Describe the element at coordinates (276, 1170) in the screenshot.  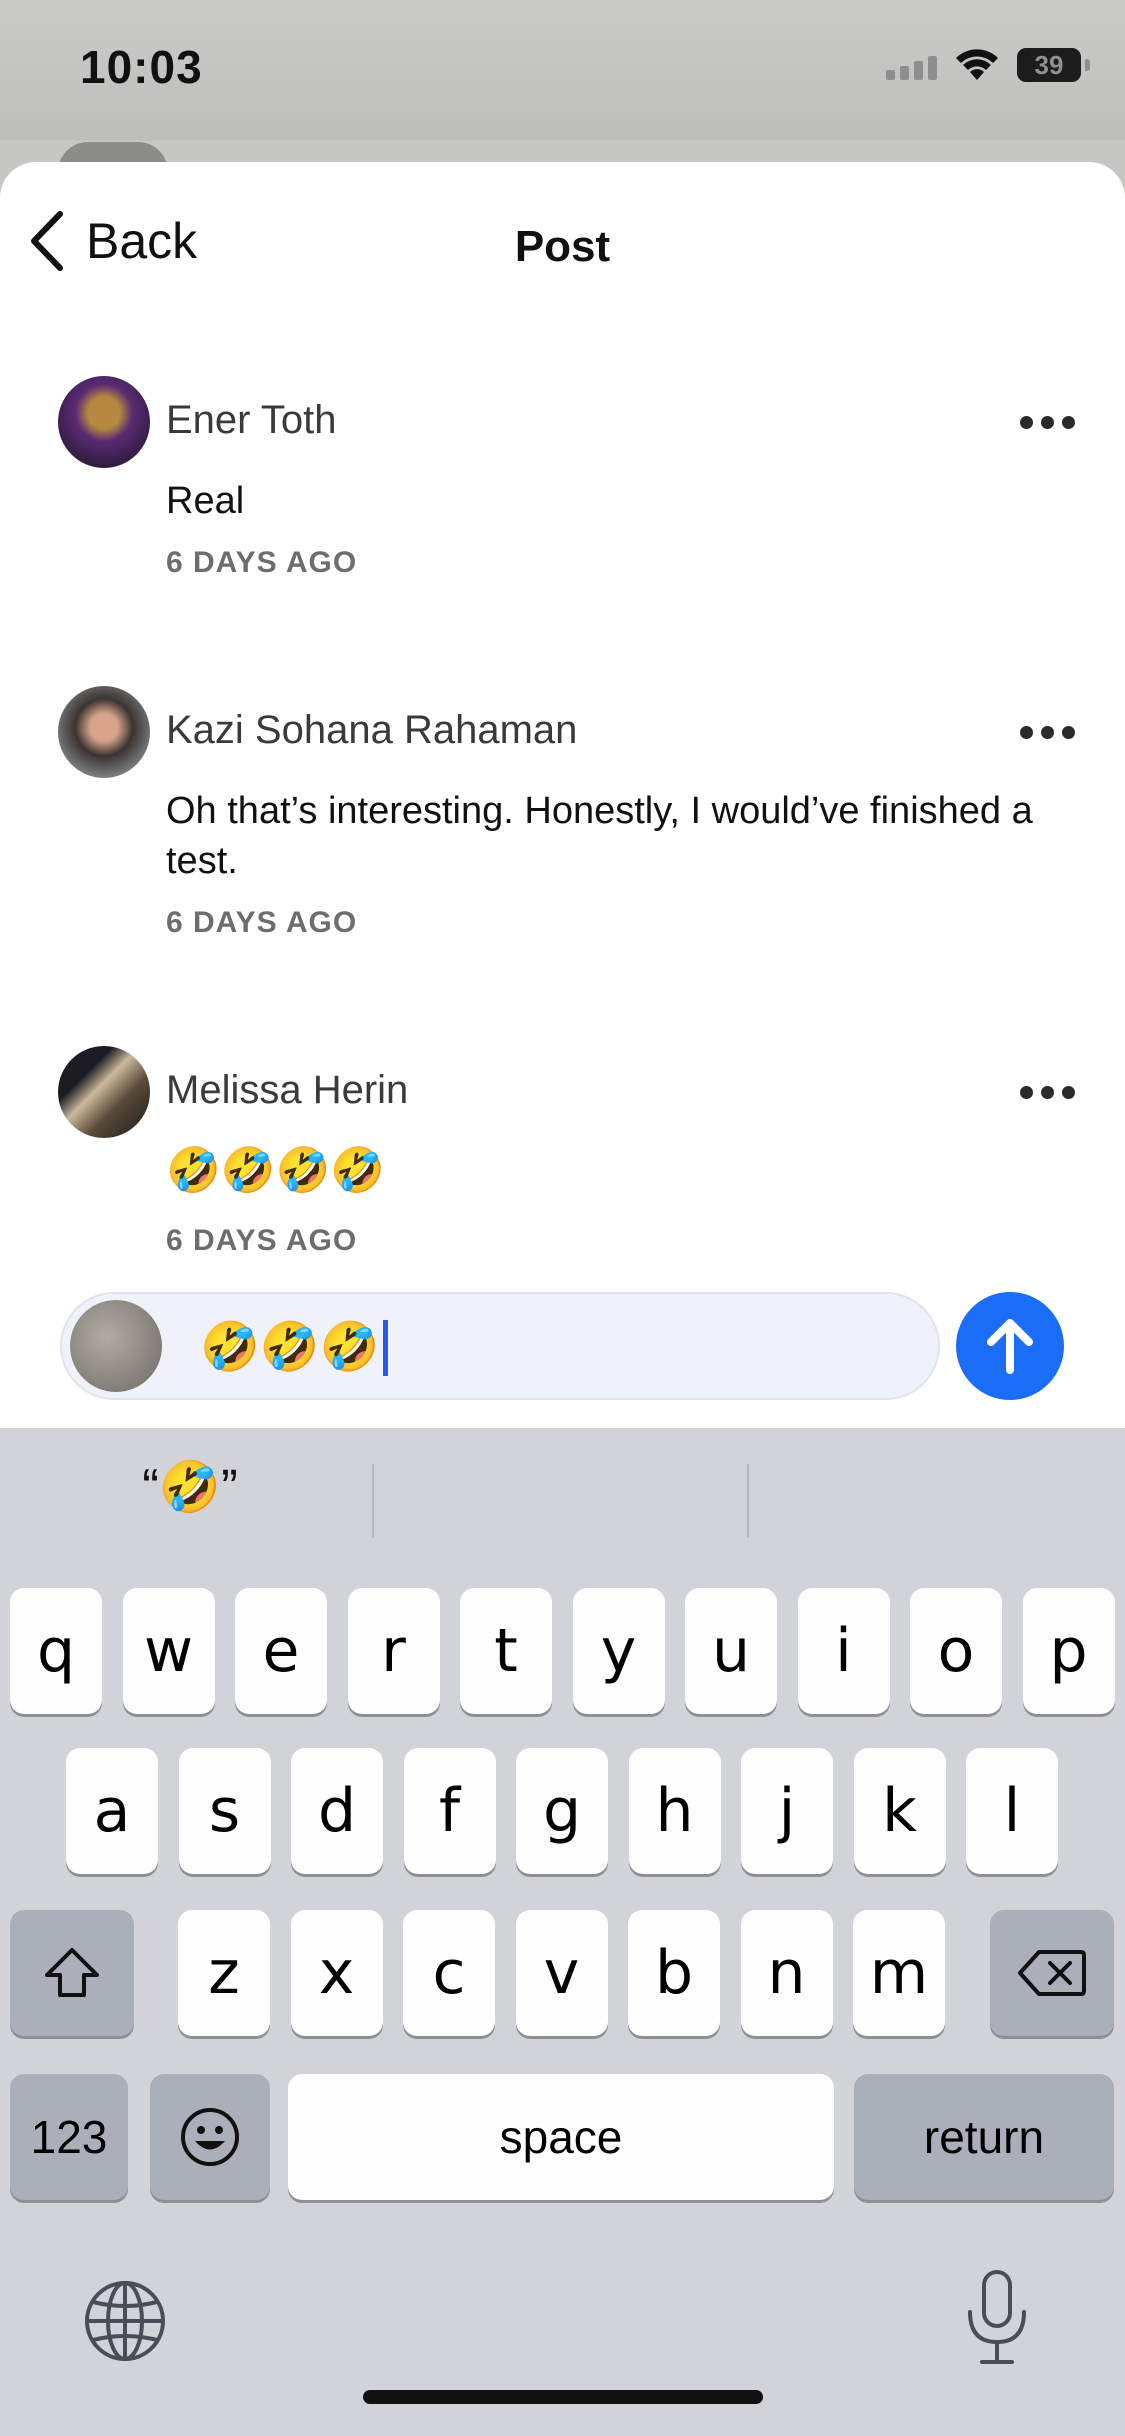
I see `comment-body: 🤣🤣🤣🤣` at that location.